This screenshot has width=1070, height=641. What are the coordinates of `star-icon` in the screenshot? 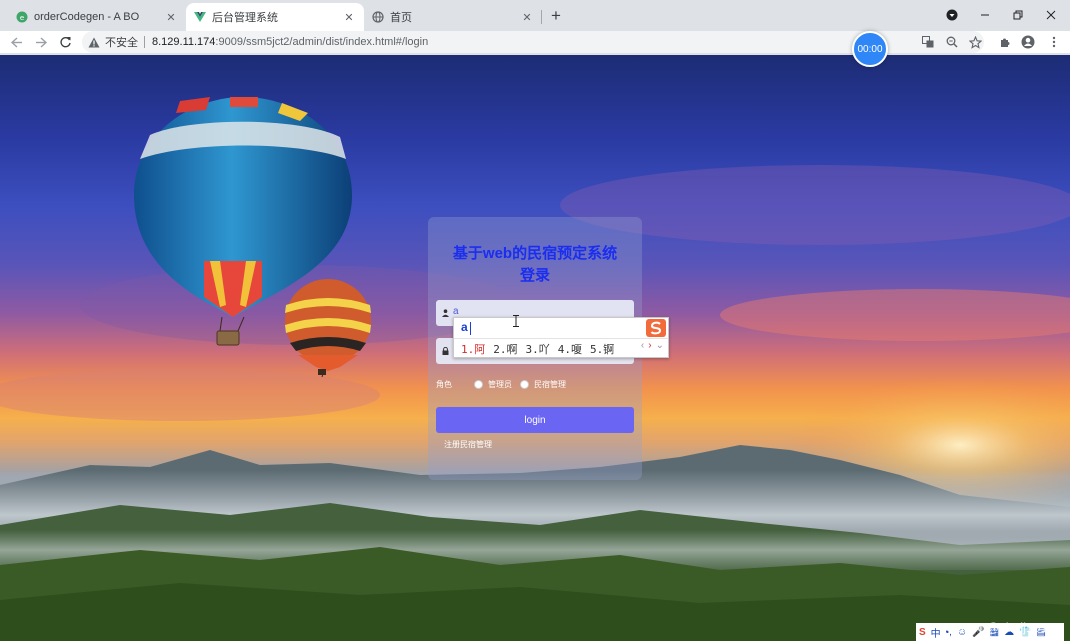 It's located at (975, 42).